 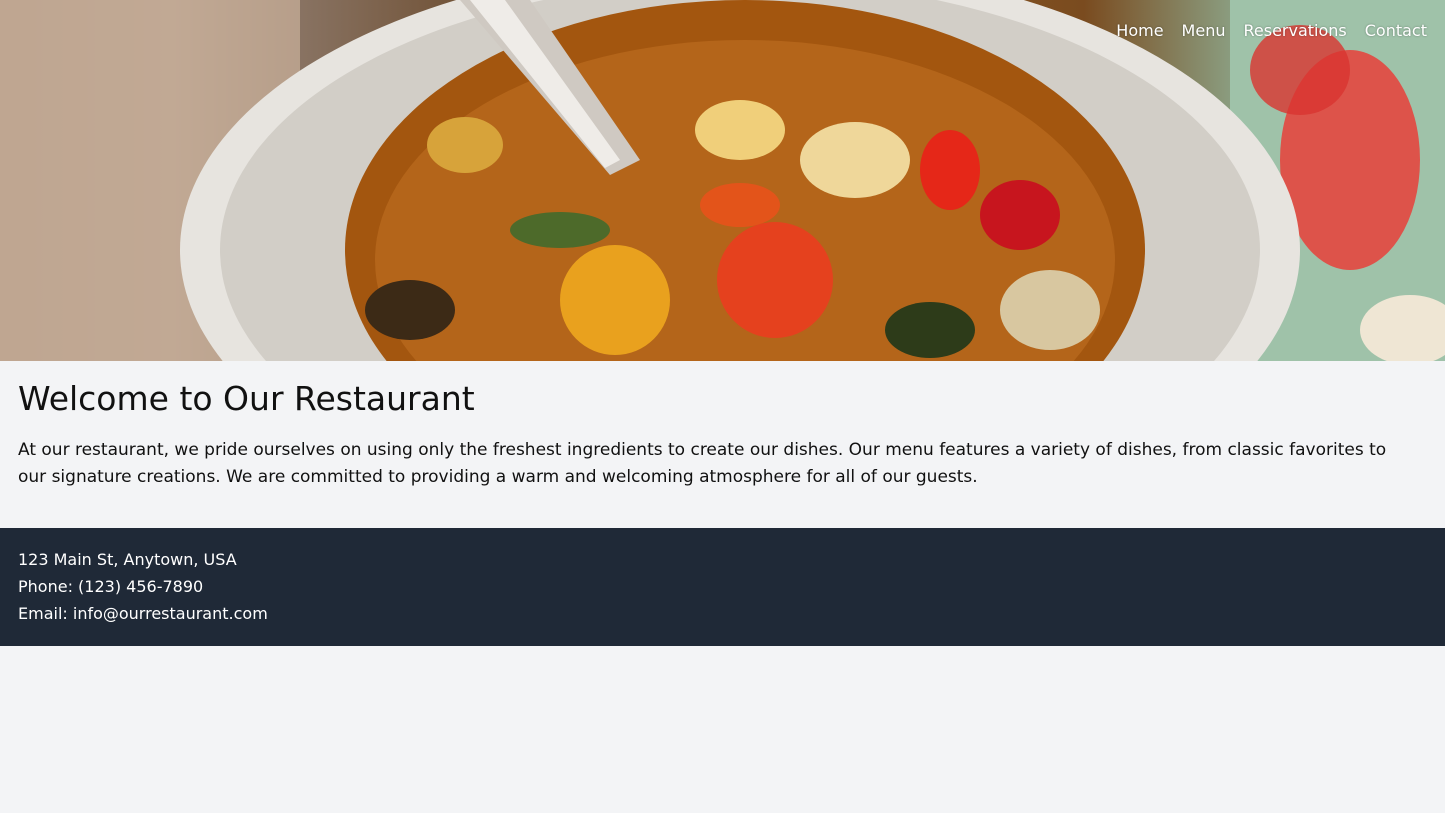 What do you see at coordinates (1139, 31) in the screenshot?
I see `nav-link-home: Home` at bounding box center [1139, 31].